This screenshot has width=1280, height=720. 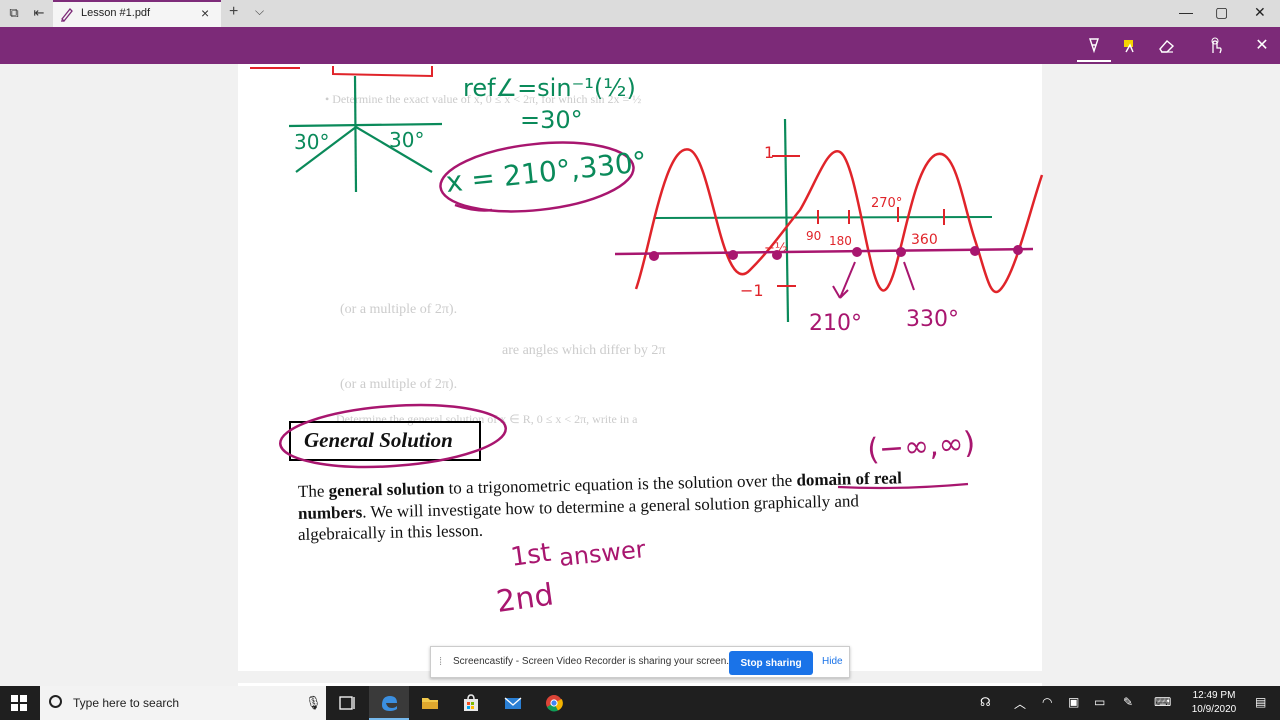 What do you see at coordinates (390, 532) in the screenshot?
I see `paragraph-line-3: algebraically in this lesson.` at bounding box center [390, 532].